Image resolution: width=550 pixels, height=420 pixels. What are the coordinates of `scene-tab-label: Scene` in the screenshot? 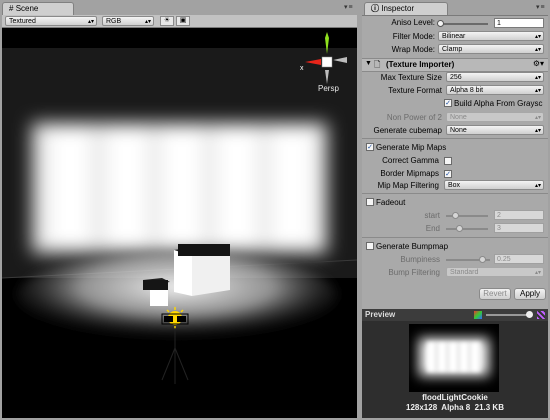 It's located at (27, 8).